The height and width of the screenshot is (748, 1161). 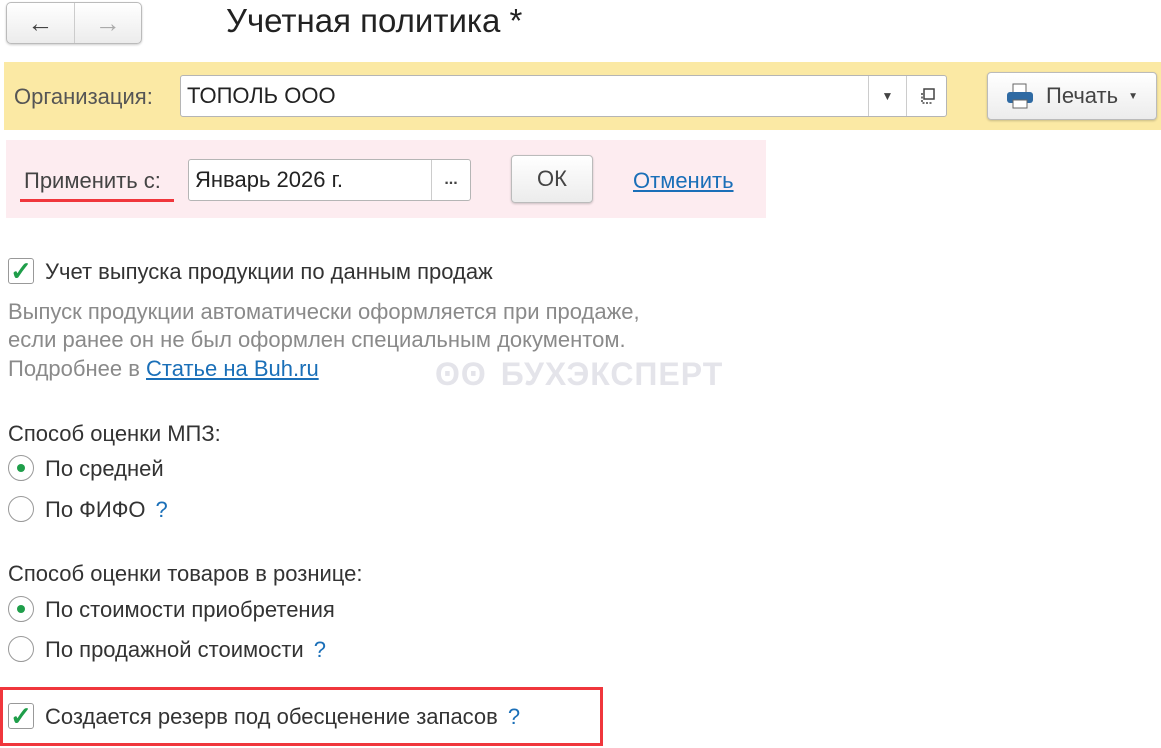 I want to click on back-button: ←, so click(x=41, y=23).